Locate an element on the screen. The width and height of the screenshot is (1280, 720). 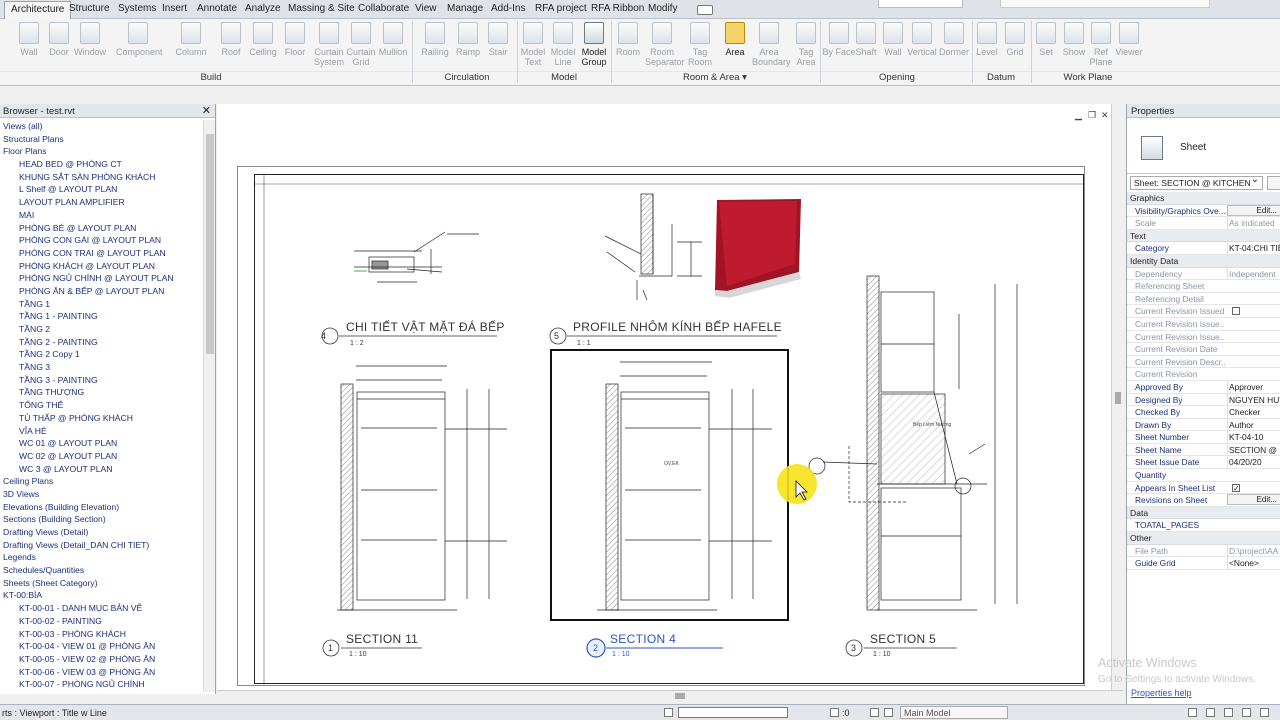
property-row: Approved By Approver is located at coordinates (1203, 387).